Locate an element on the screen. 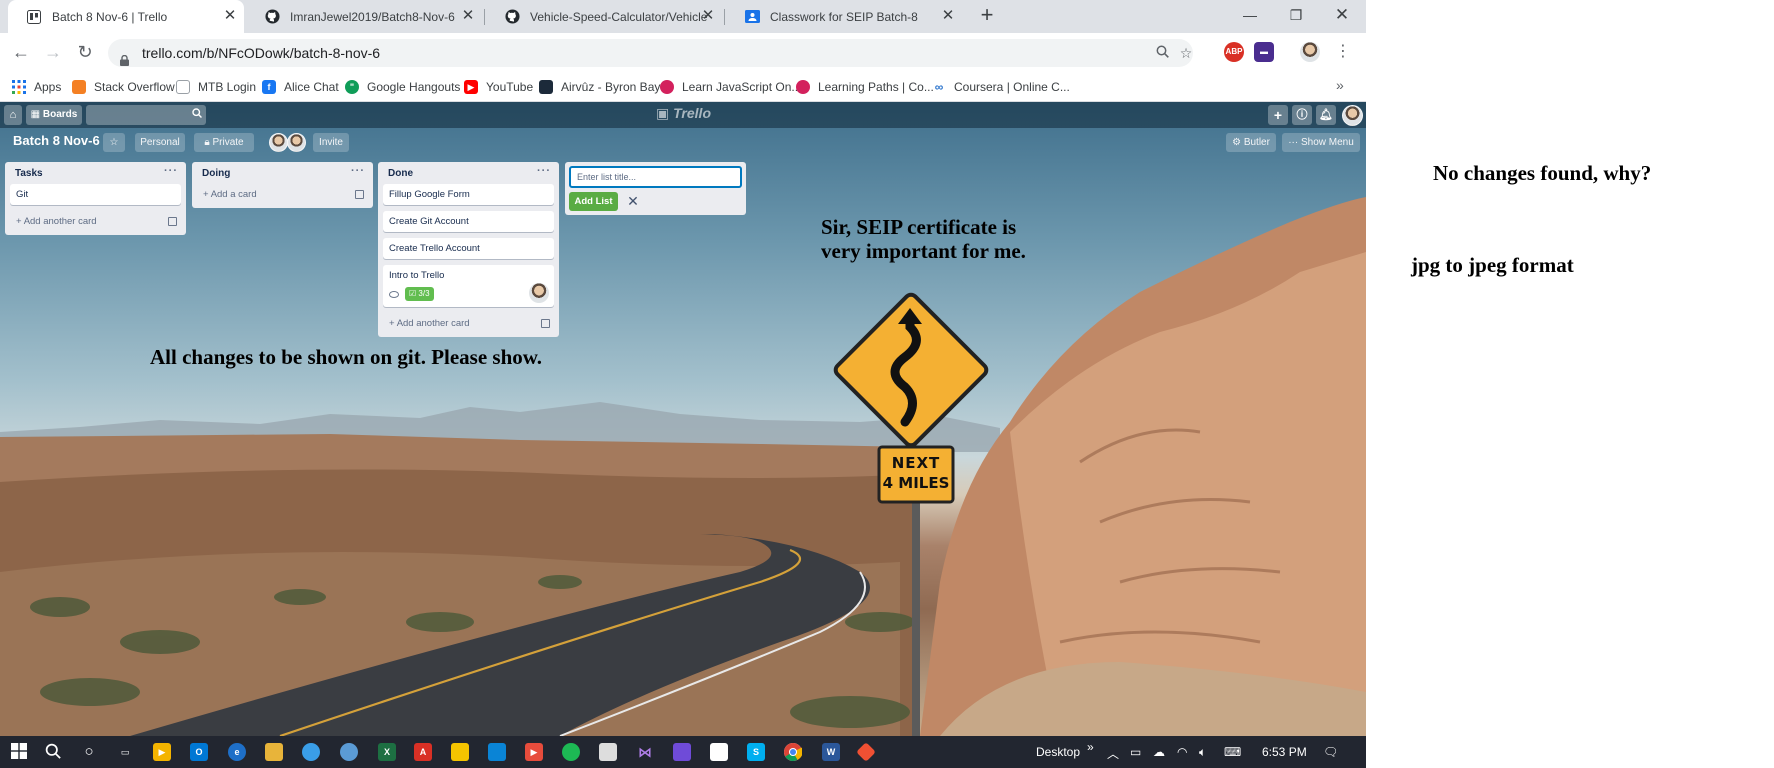 This screenshot has width=1774, height=768. tab-classroom: Classwork for SEIP Batch-8 ✕ is located at coordinates (844, 16).